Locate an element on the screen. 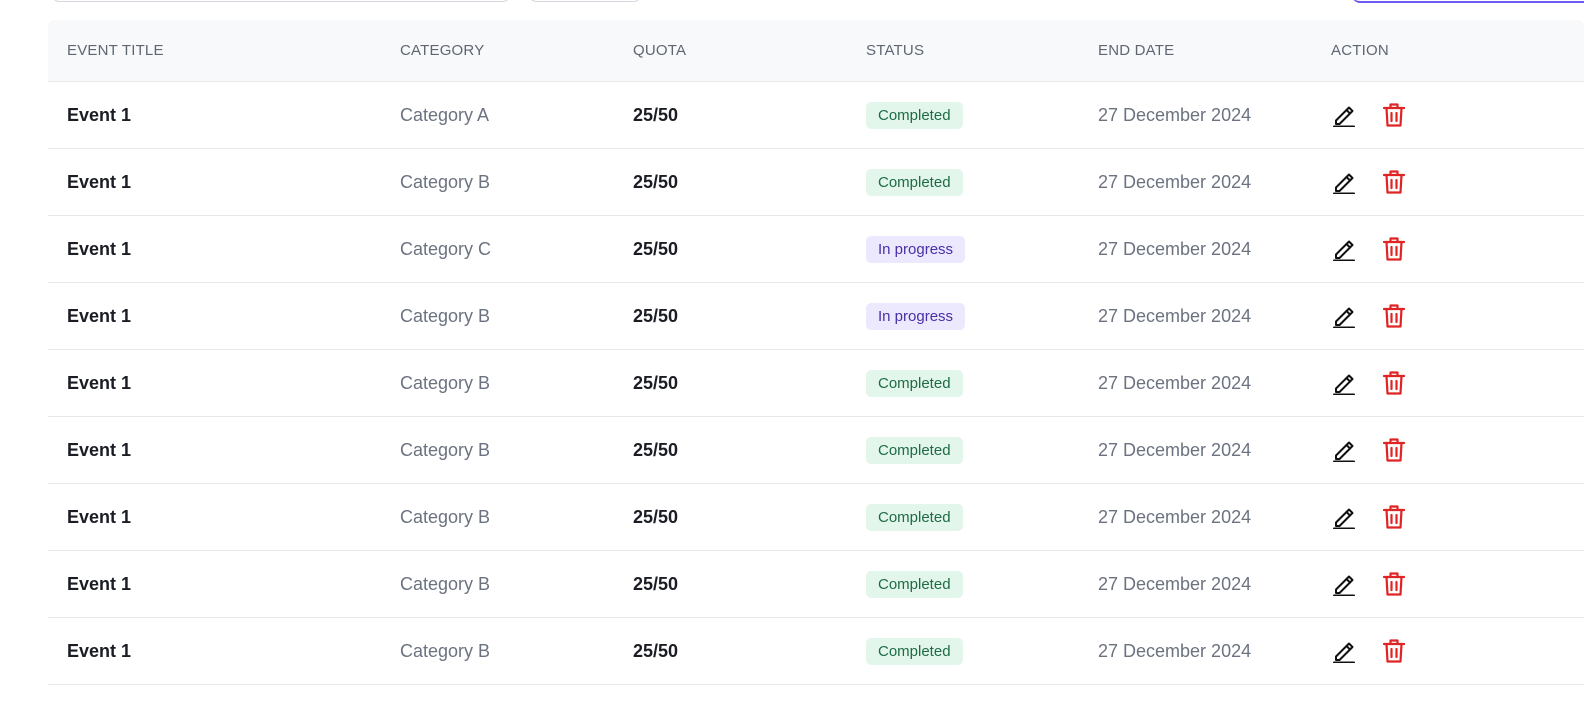  category-cell: Category C is located at coordinates (445, 249).